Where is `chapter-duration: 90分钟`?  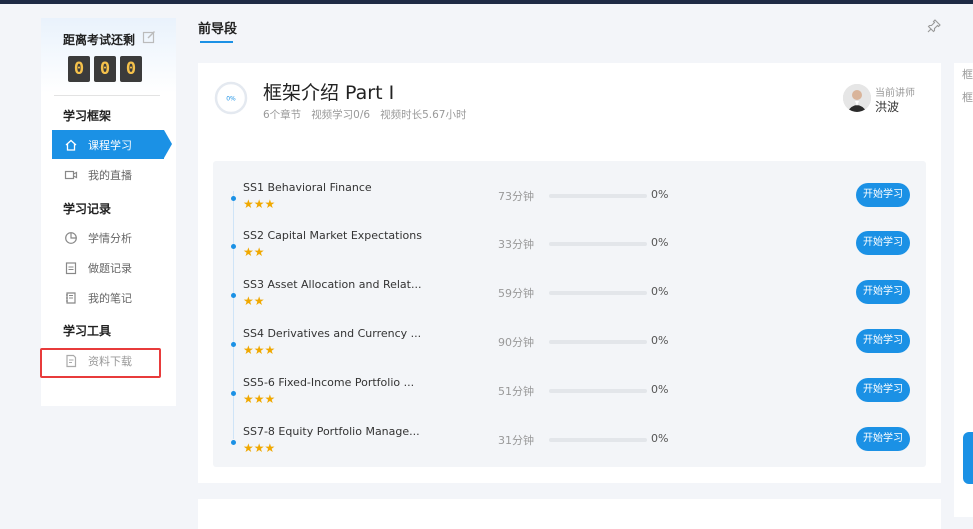 chapter-duration: 90分钟 is located at coordinates (516, 342).